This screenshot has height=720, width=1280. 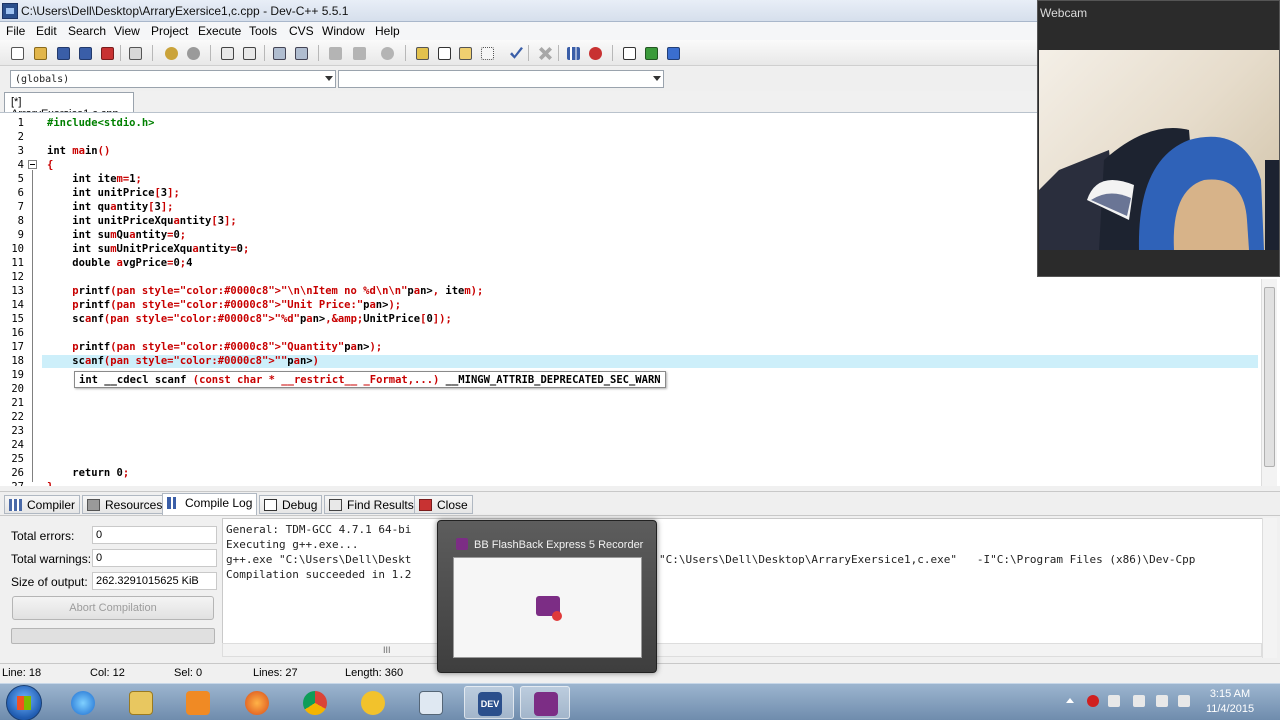 I want to click on window-icon, so click(x=444, y=53).